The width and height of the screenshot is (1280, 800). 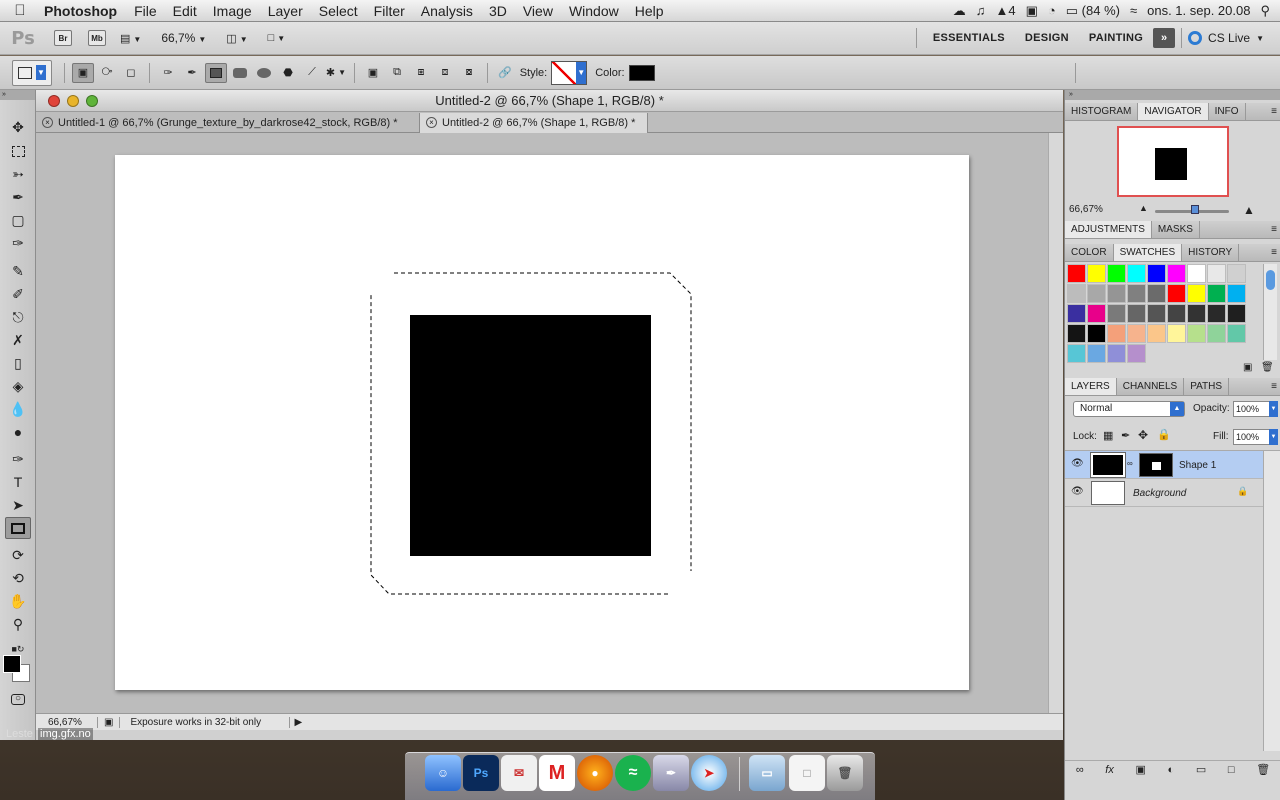 I want to click on layer-row-background: 👁 Background 🔒, so click(x=1164, y=493).